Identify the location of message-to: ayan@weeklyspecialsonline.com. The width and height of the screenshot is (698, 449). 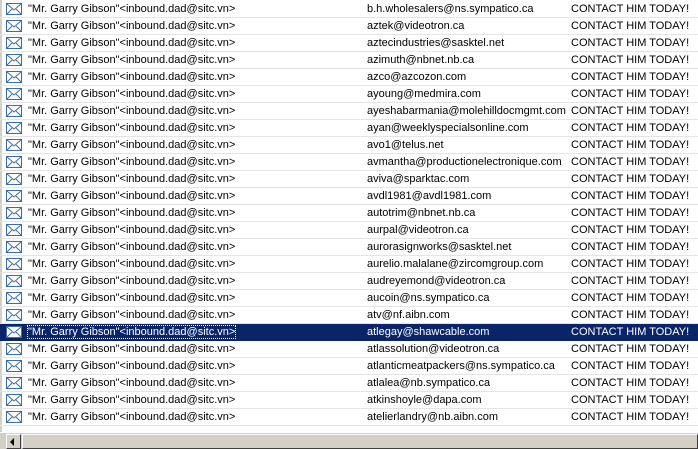
(448, 128).